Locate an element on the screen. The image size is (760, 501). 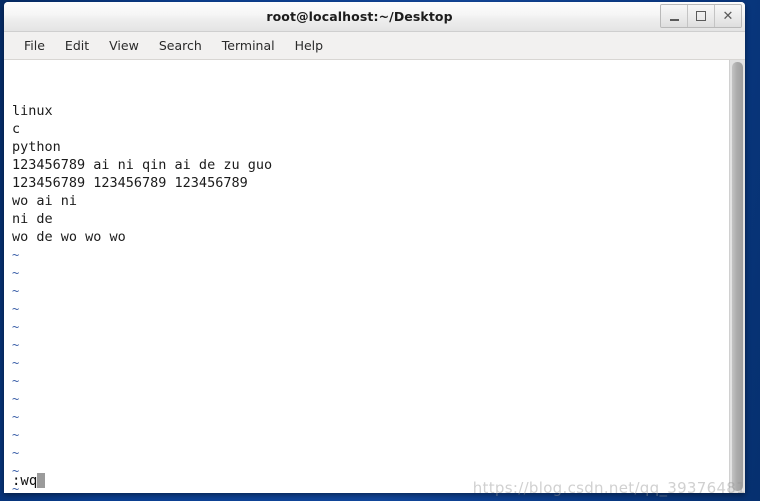
close-icon: ✕ is located at coordinates (728, 16).